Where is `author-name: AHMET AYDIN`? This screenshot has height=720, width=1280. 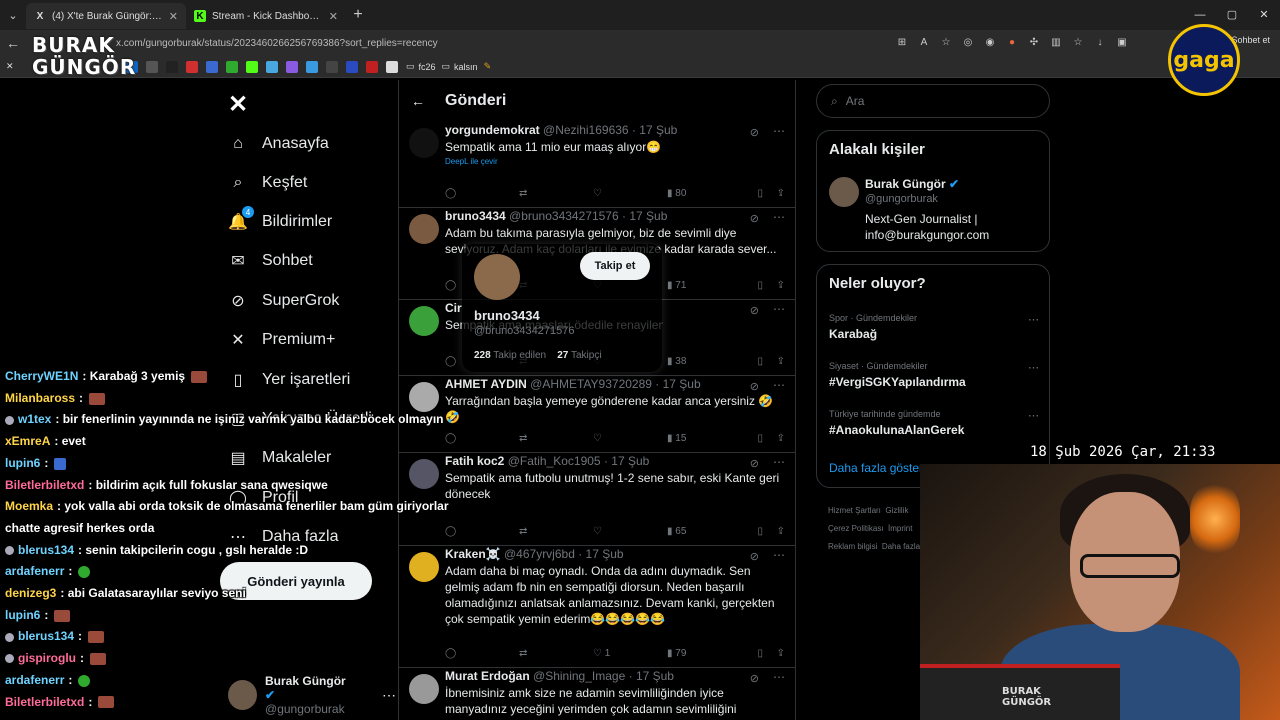 author-name: AHMET AYDIN is located at coordinates (486, 384).